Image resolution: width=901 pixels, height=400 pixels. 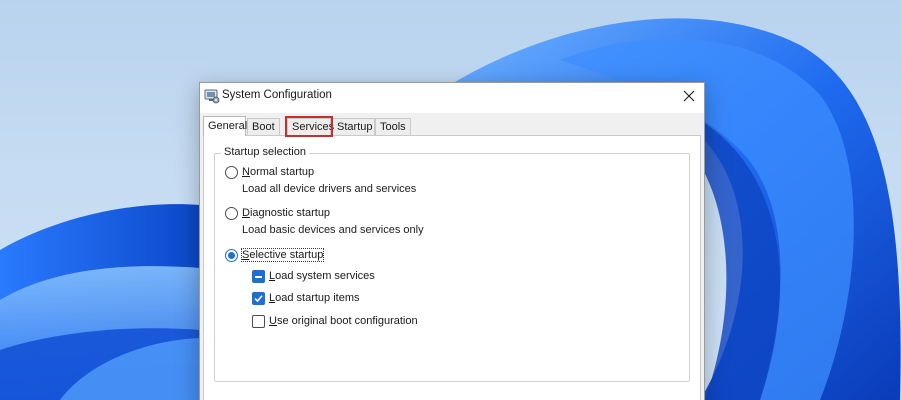 What do you see at coordinates (309, 126) in the screenshot?
I see `tab-services: Services` at bounding box center [309, 126].